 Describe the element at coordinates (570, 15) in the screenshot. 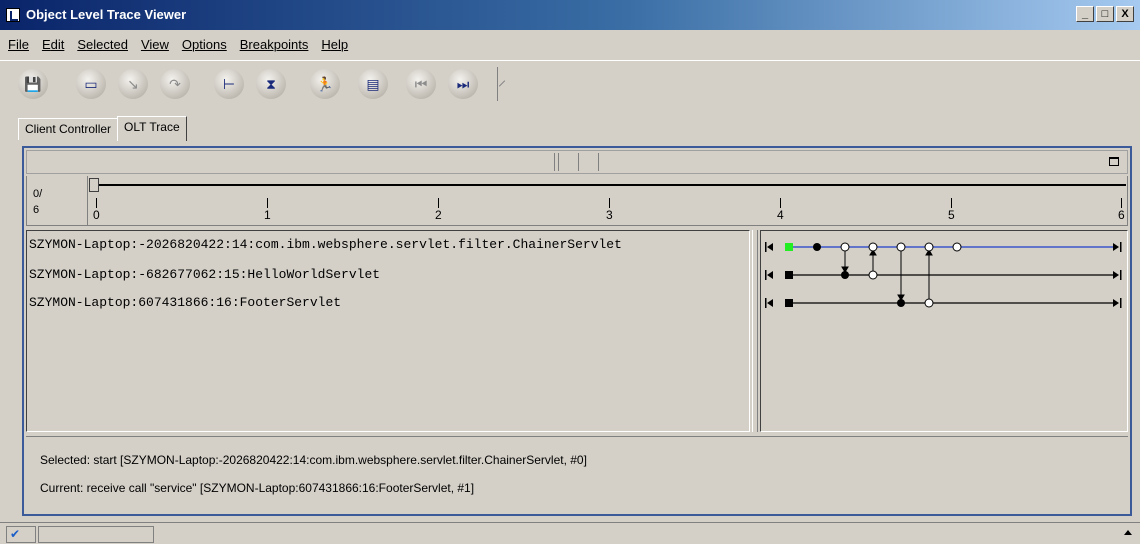

I see `title-bar: Object Level Trace Viewer _ □ X` at that location.